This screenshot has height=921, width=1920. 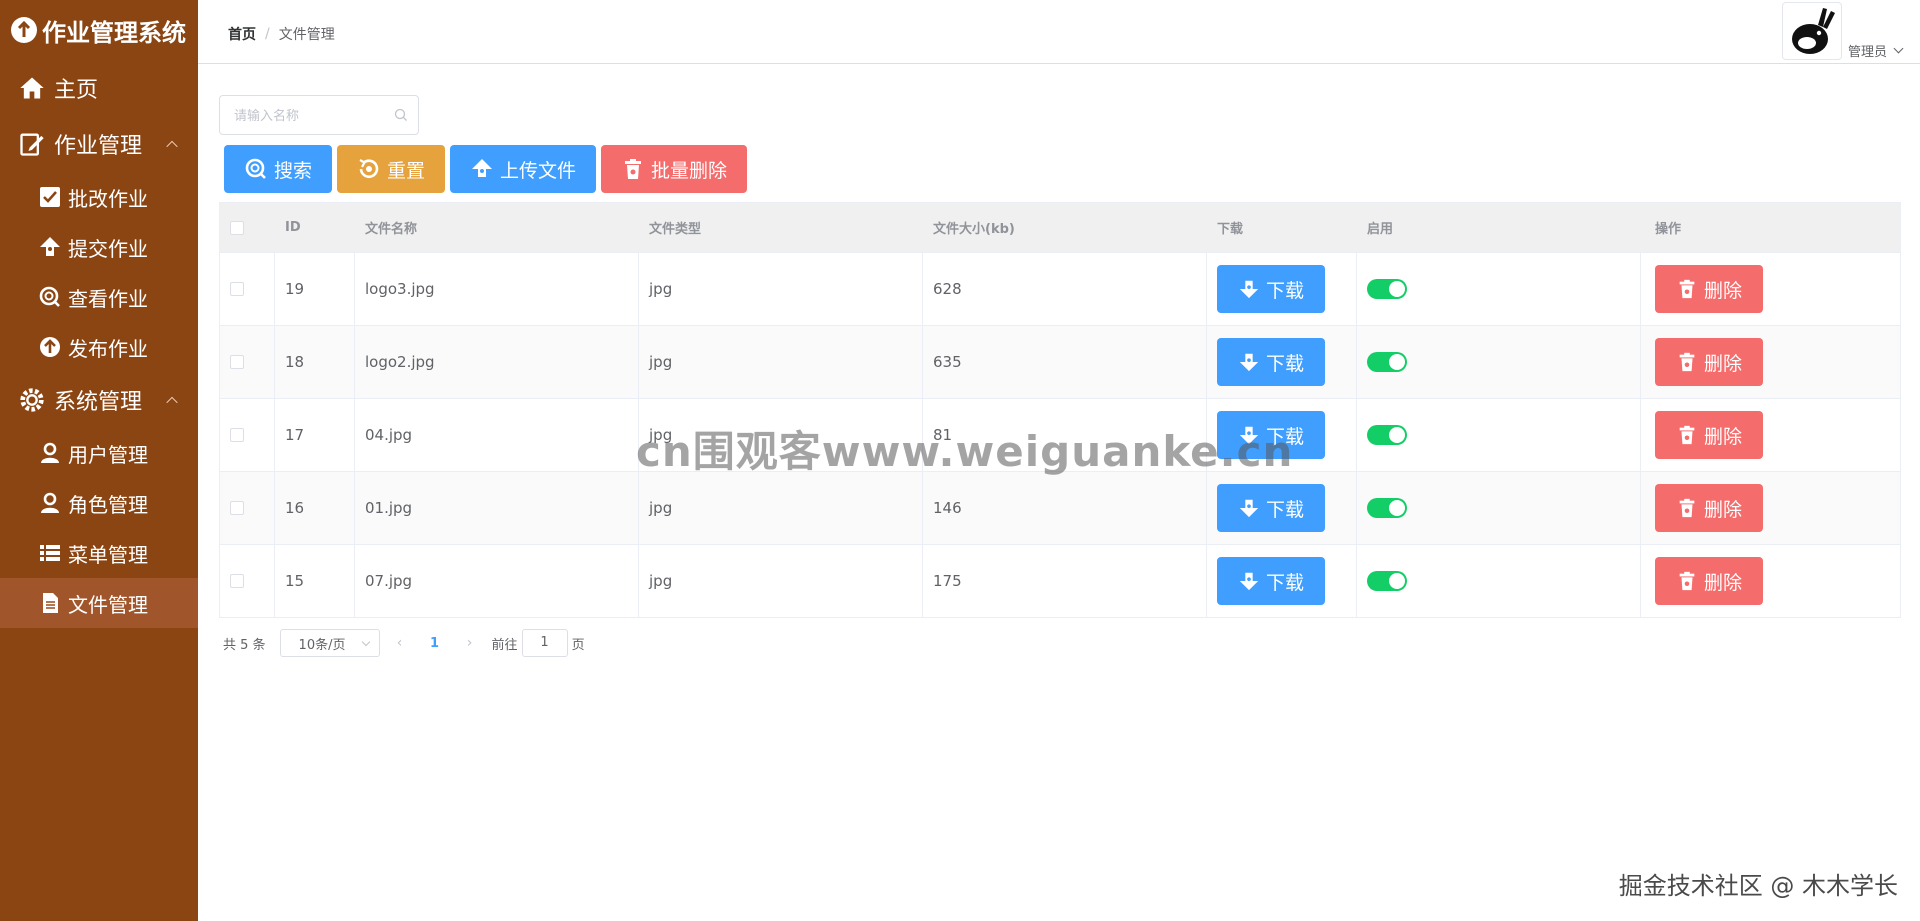 I want to click on header-name: 文件名称, so click(x=391, y=229).